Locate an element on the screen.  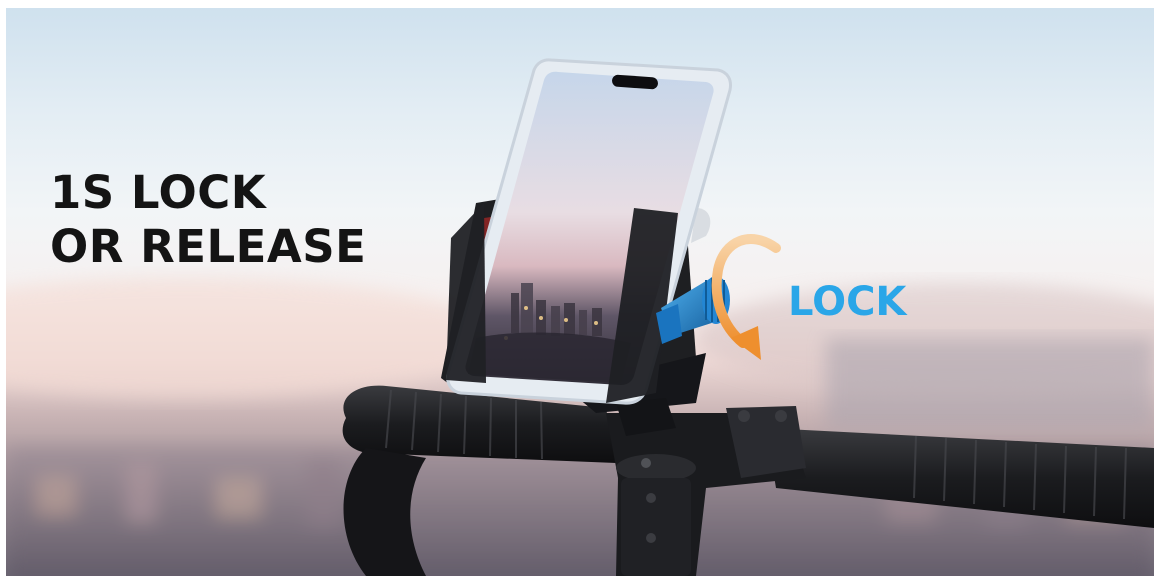
headline: 1S LOCK OR RELEASE is located at coordinates (208, 220).